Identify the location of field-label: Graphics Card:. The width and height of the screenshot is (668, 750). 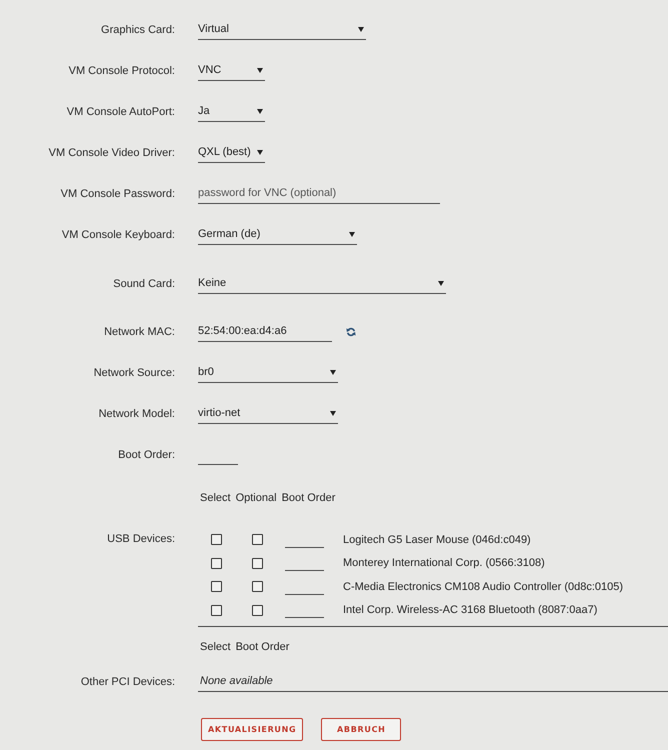
(138, 30).